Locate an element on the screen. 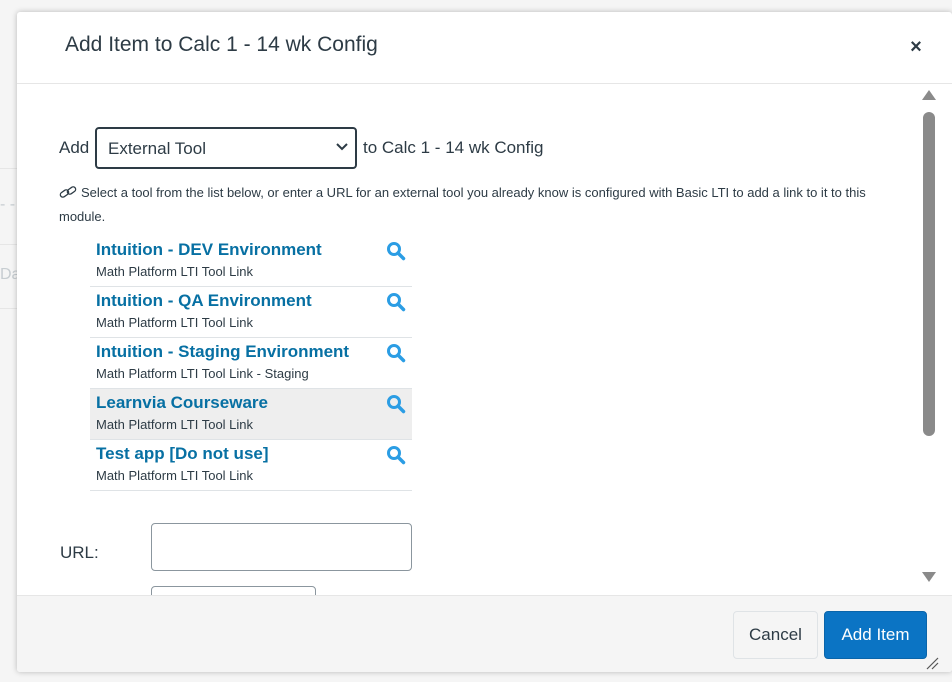 Image resolution: width=952 pixels, height=682 pixels. item-type-select: External Tool is located at coordinates (226, 148).